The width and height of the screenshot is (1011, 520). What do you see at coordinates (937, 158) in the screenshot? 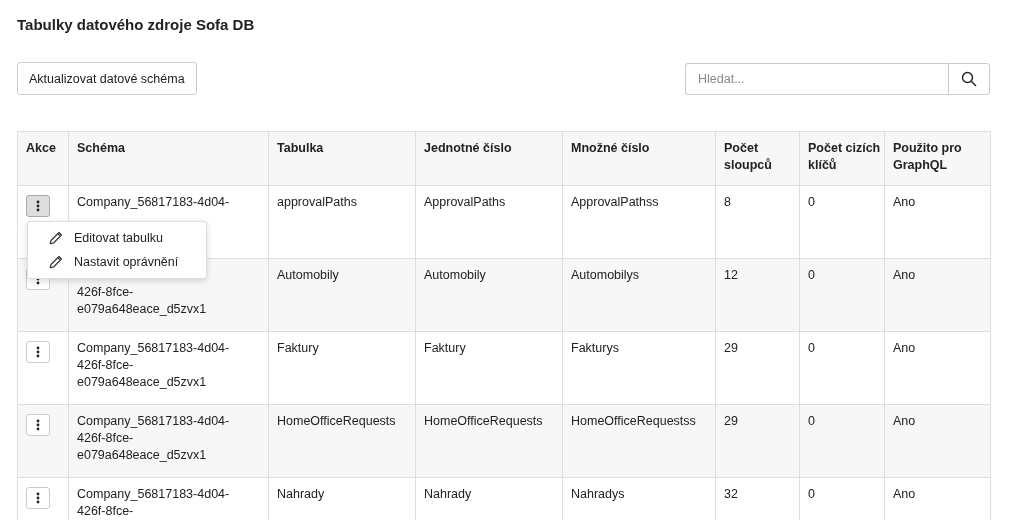
I see `column-header: Použito pro GraphQL` at bounding box center [937, 158].